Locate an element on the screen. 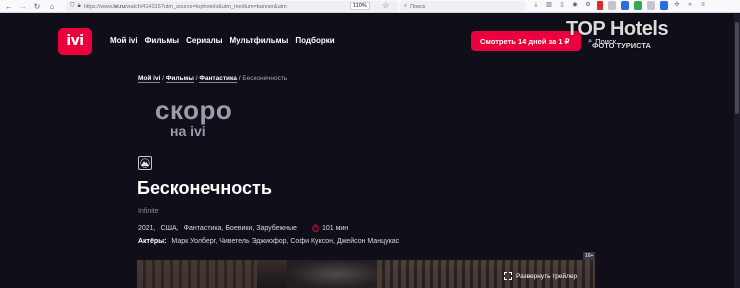  sidebar-icon: ▯ is located at coordinates (562, 5).